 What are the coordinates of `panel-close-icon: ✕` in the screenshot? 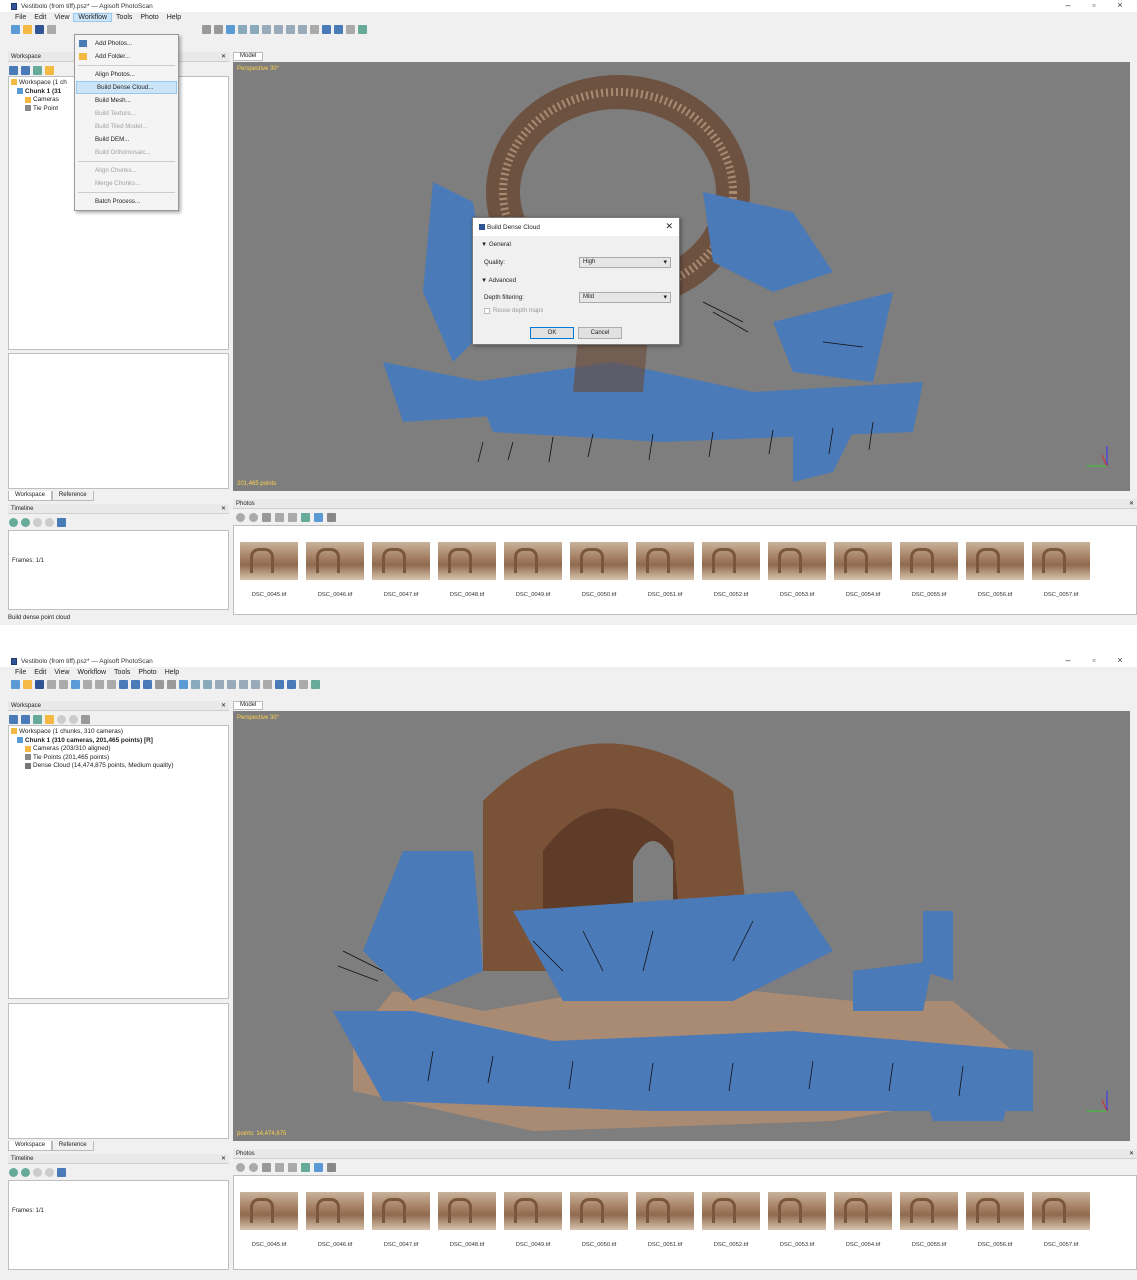 It's located at (223, 705).